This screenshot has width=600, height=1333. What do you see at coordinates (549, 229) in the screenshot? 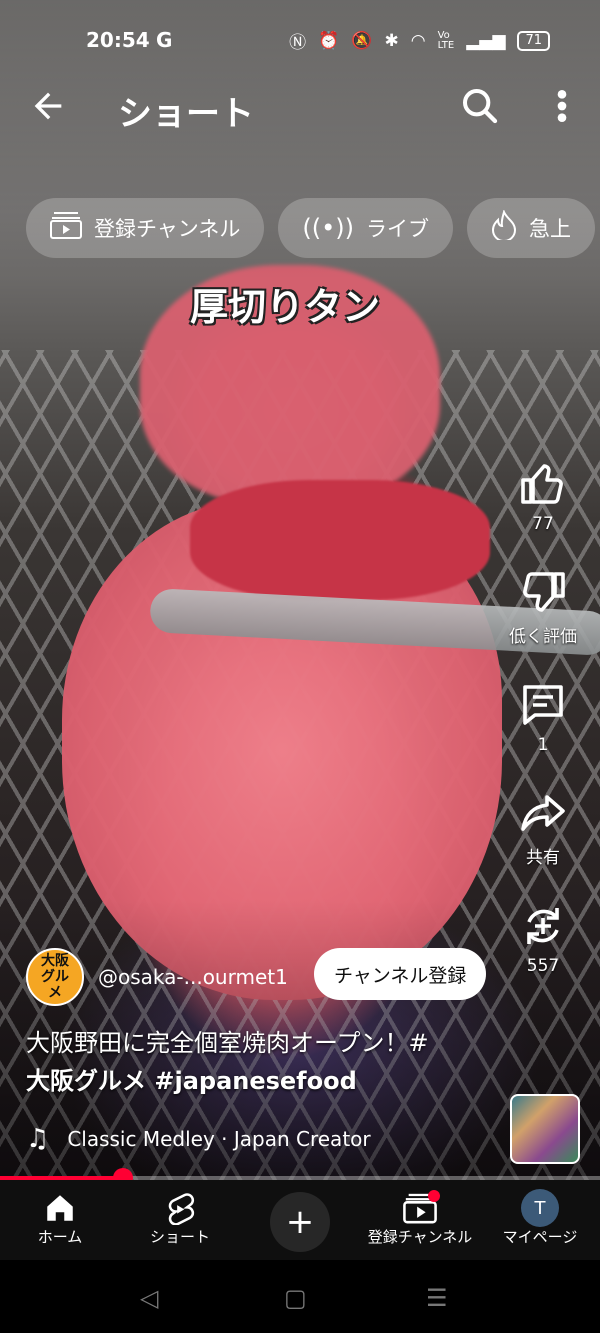
I see `chip-label: 急上` at bounding box center [549, 229].